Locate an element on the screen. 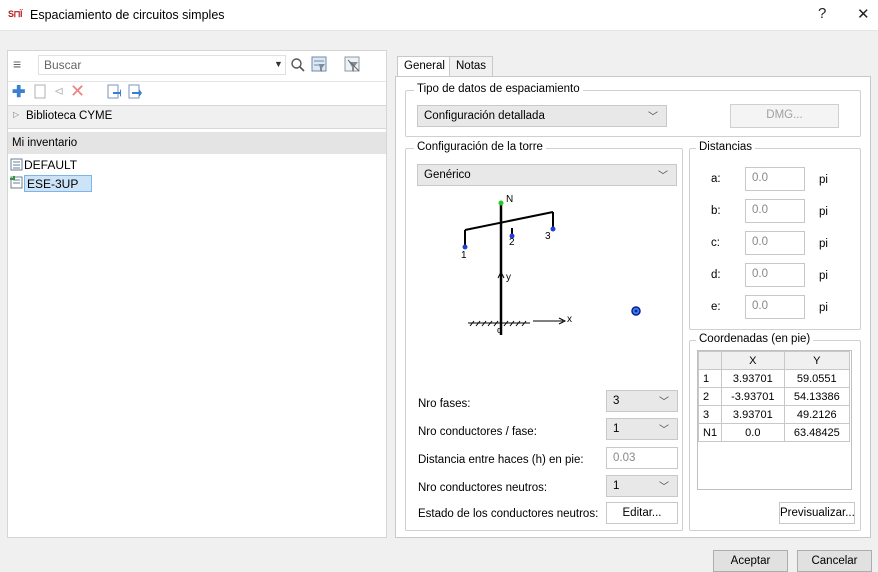  phases-label: Nro fases: is located at coordinates (444, 404).